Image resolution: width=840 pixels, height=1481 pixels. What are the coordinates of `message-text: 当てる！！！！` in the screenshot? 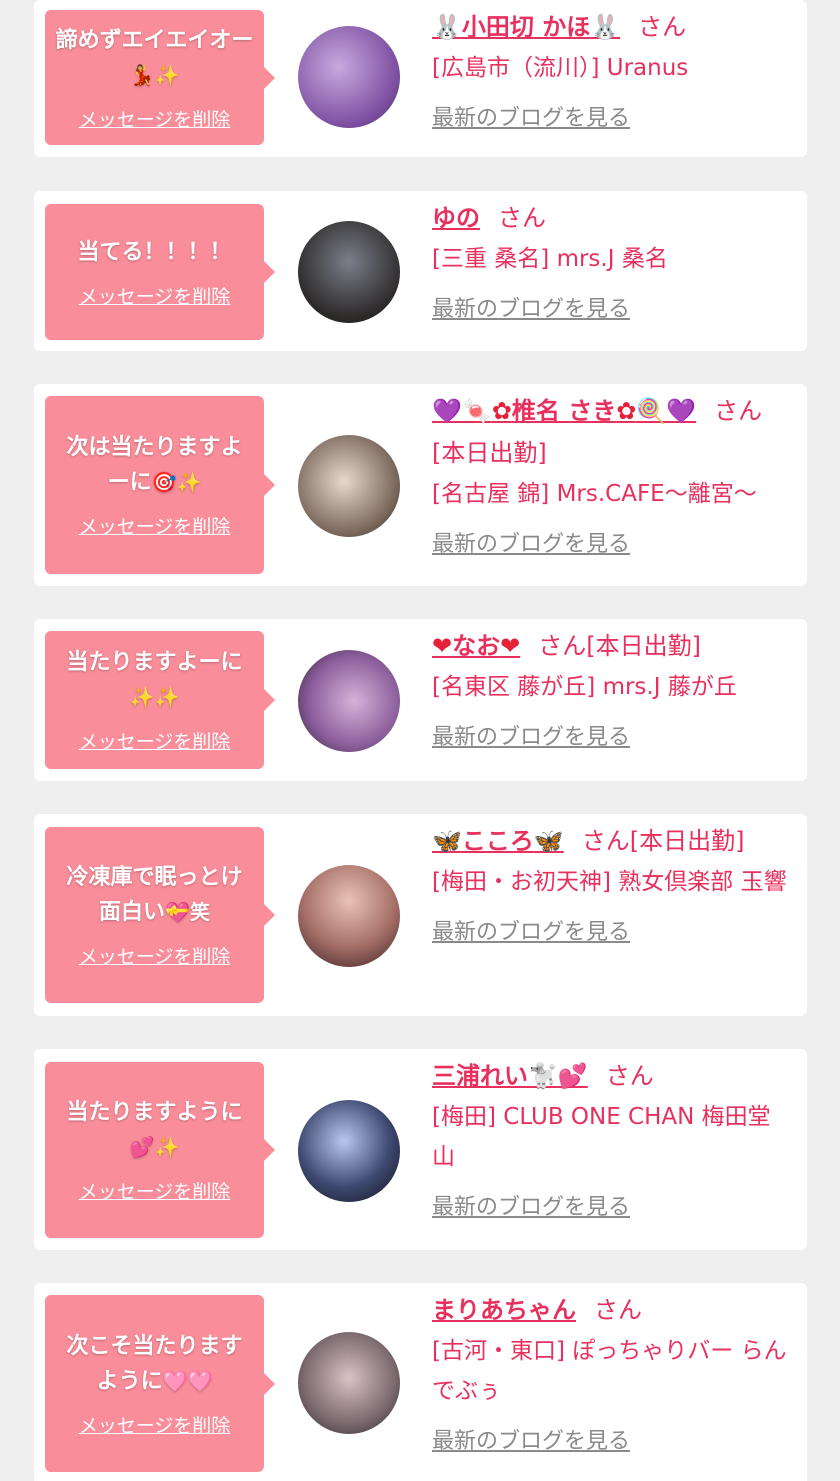 It's located at (154, 252).